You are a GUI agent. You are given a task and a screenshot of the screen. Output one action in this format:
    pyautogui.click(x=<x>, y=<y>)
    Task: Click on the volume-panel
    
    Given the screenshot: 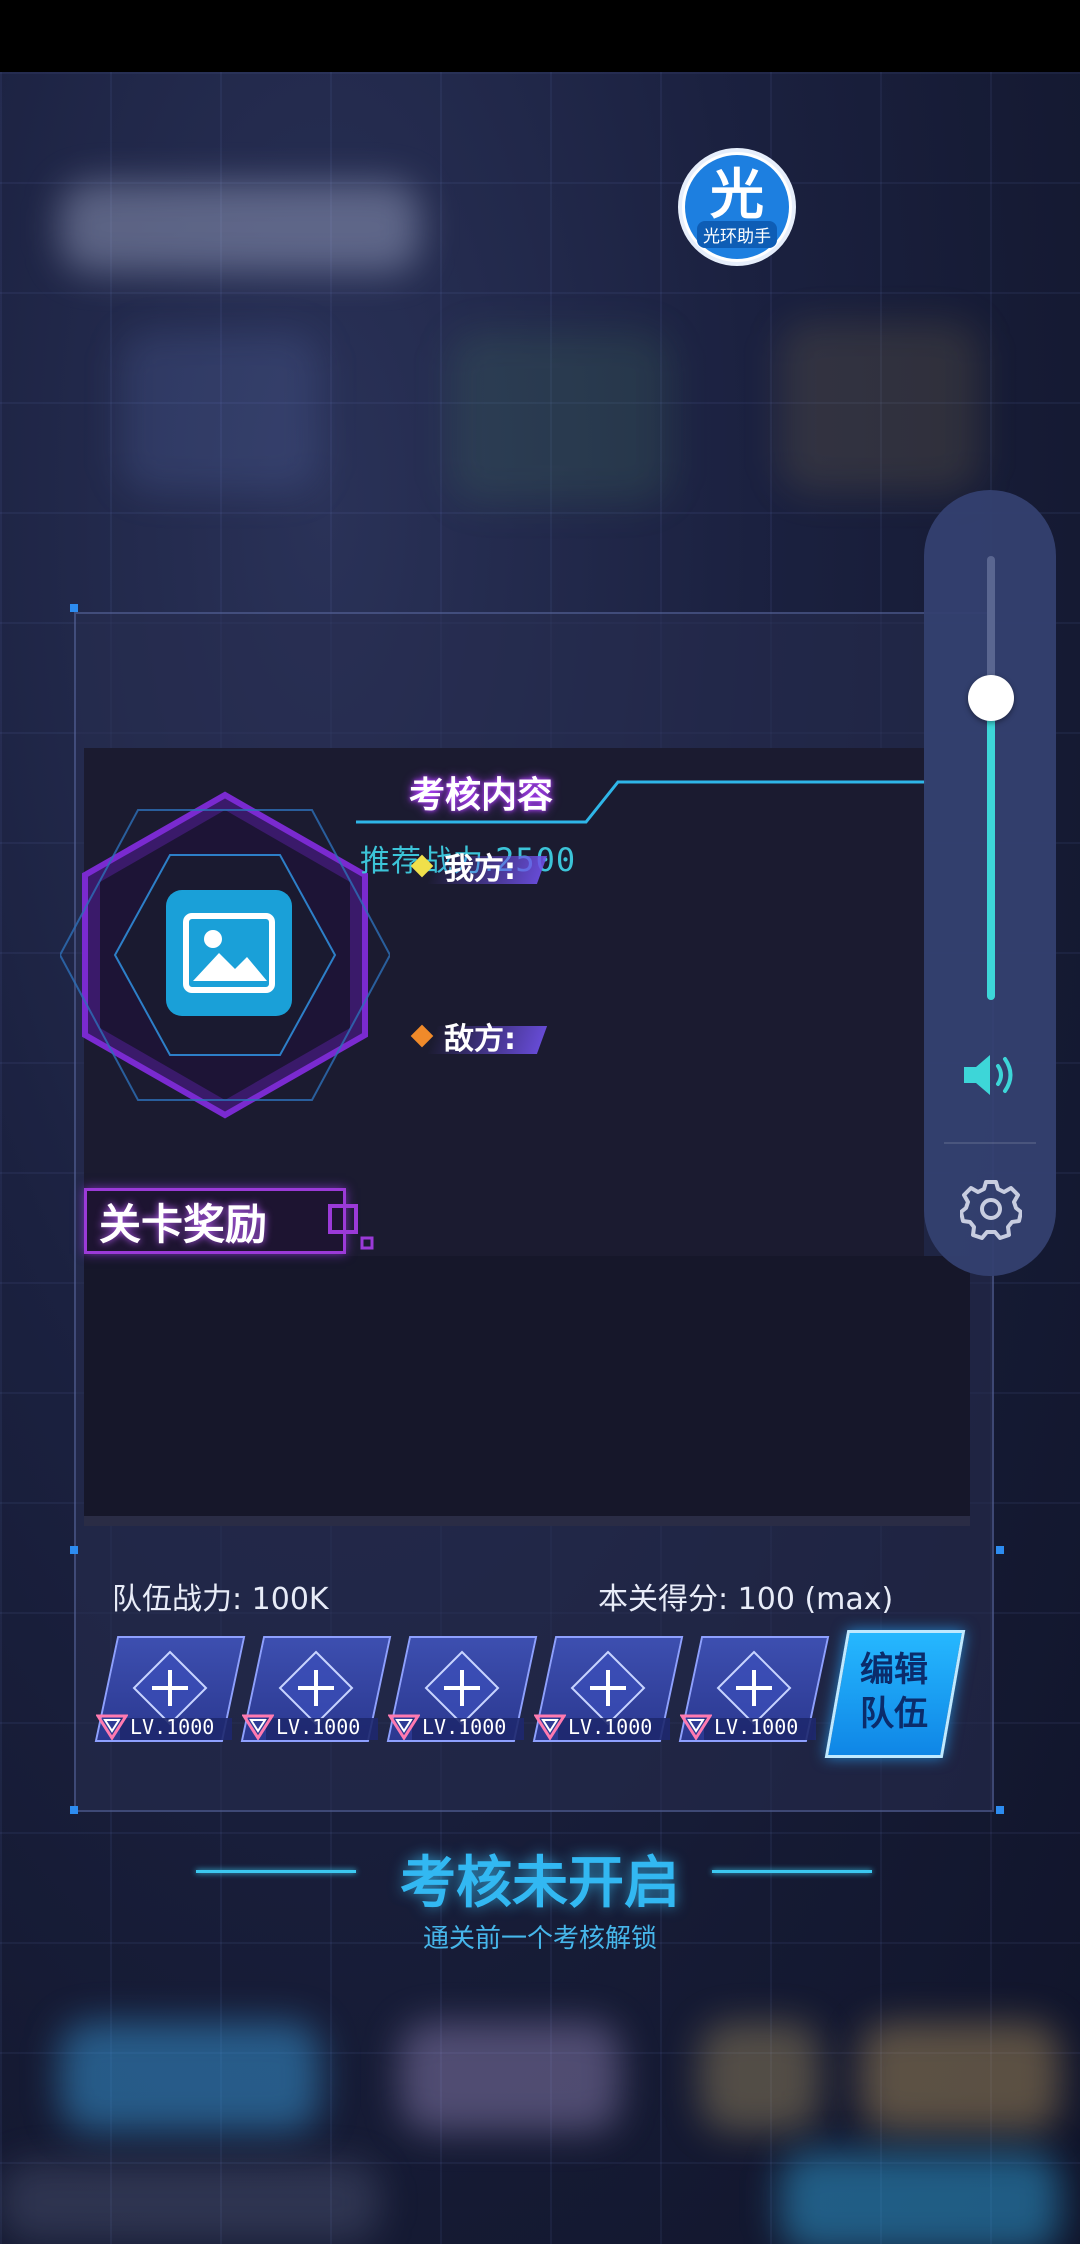 What is the action you would take?
    pyautogui.click(x=990, y=883)
    